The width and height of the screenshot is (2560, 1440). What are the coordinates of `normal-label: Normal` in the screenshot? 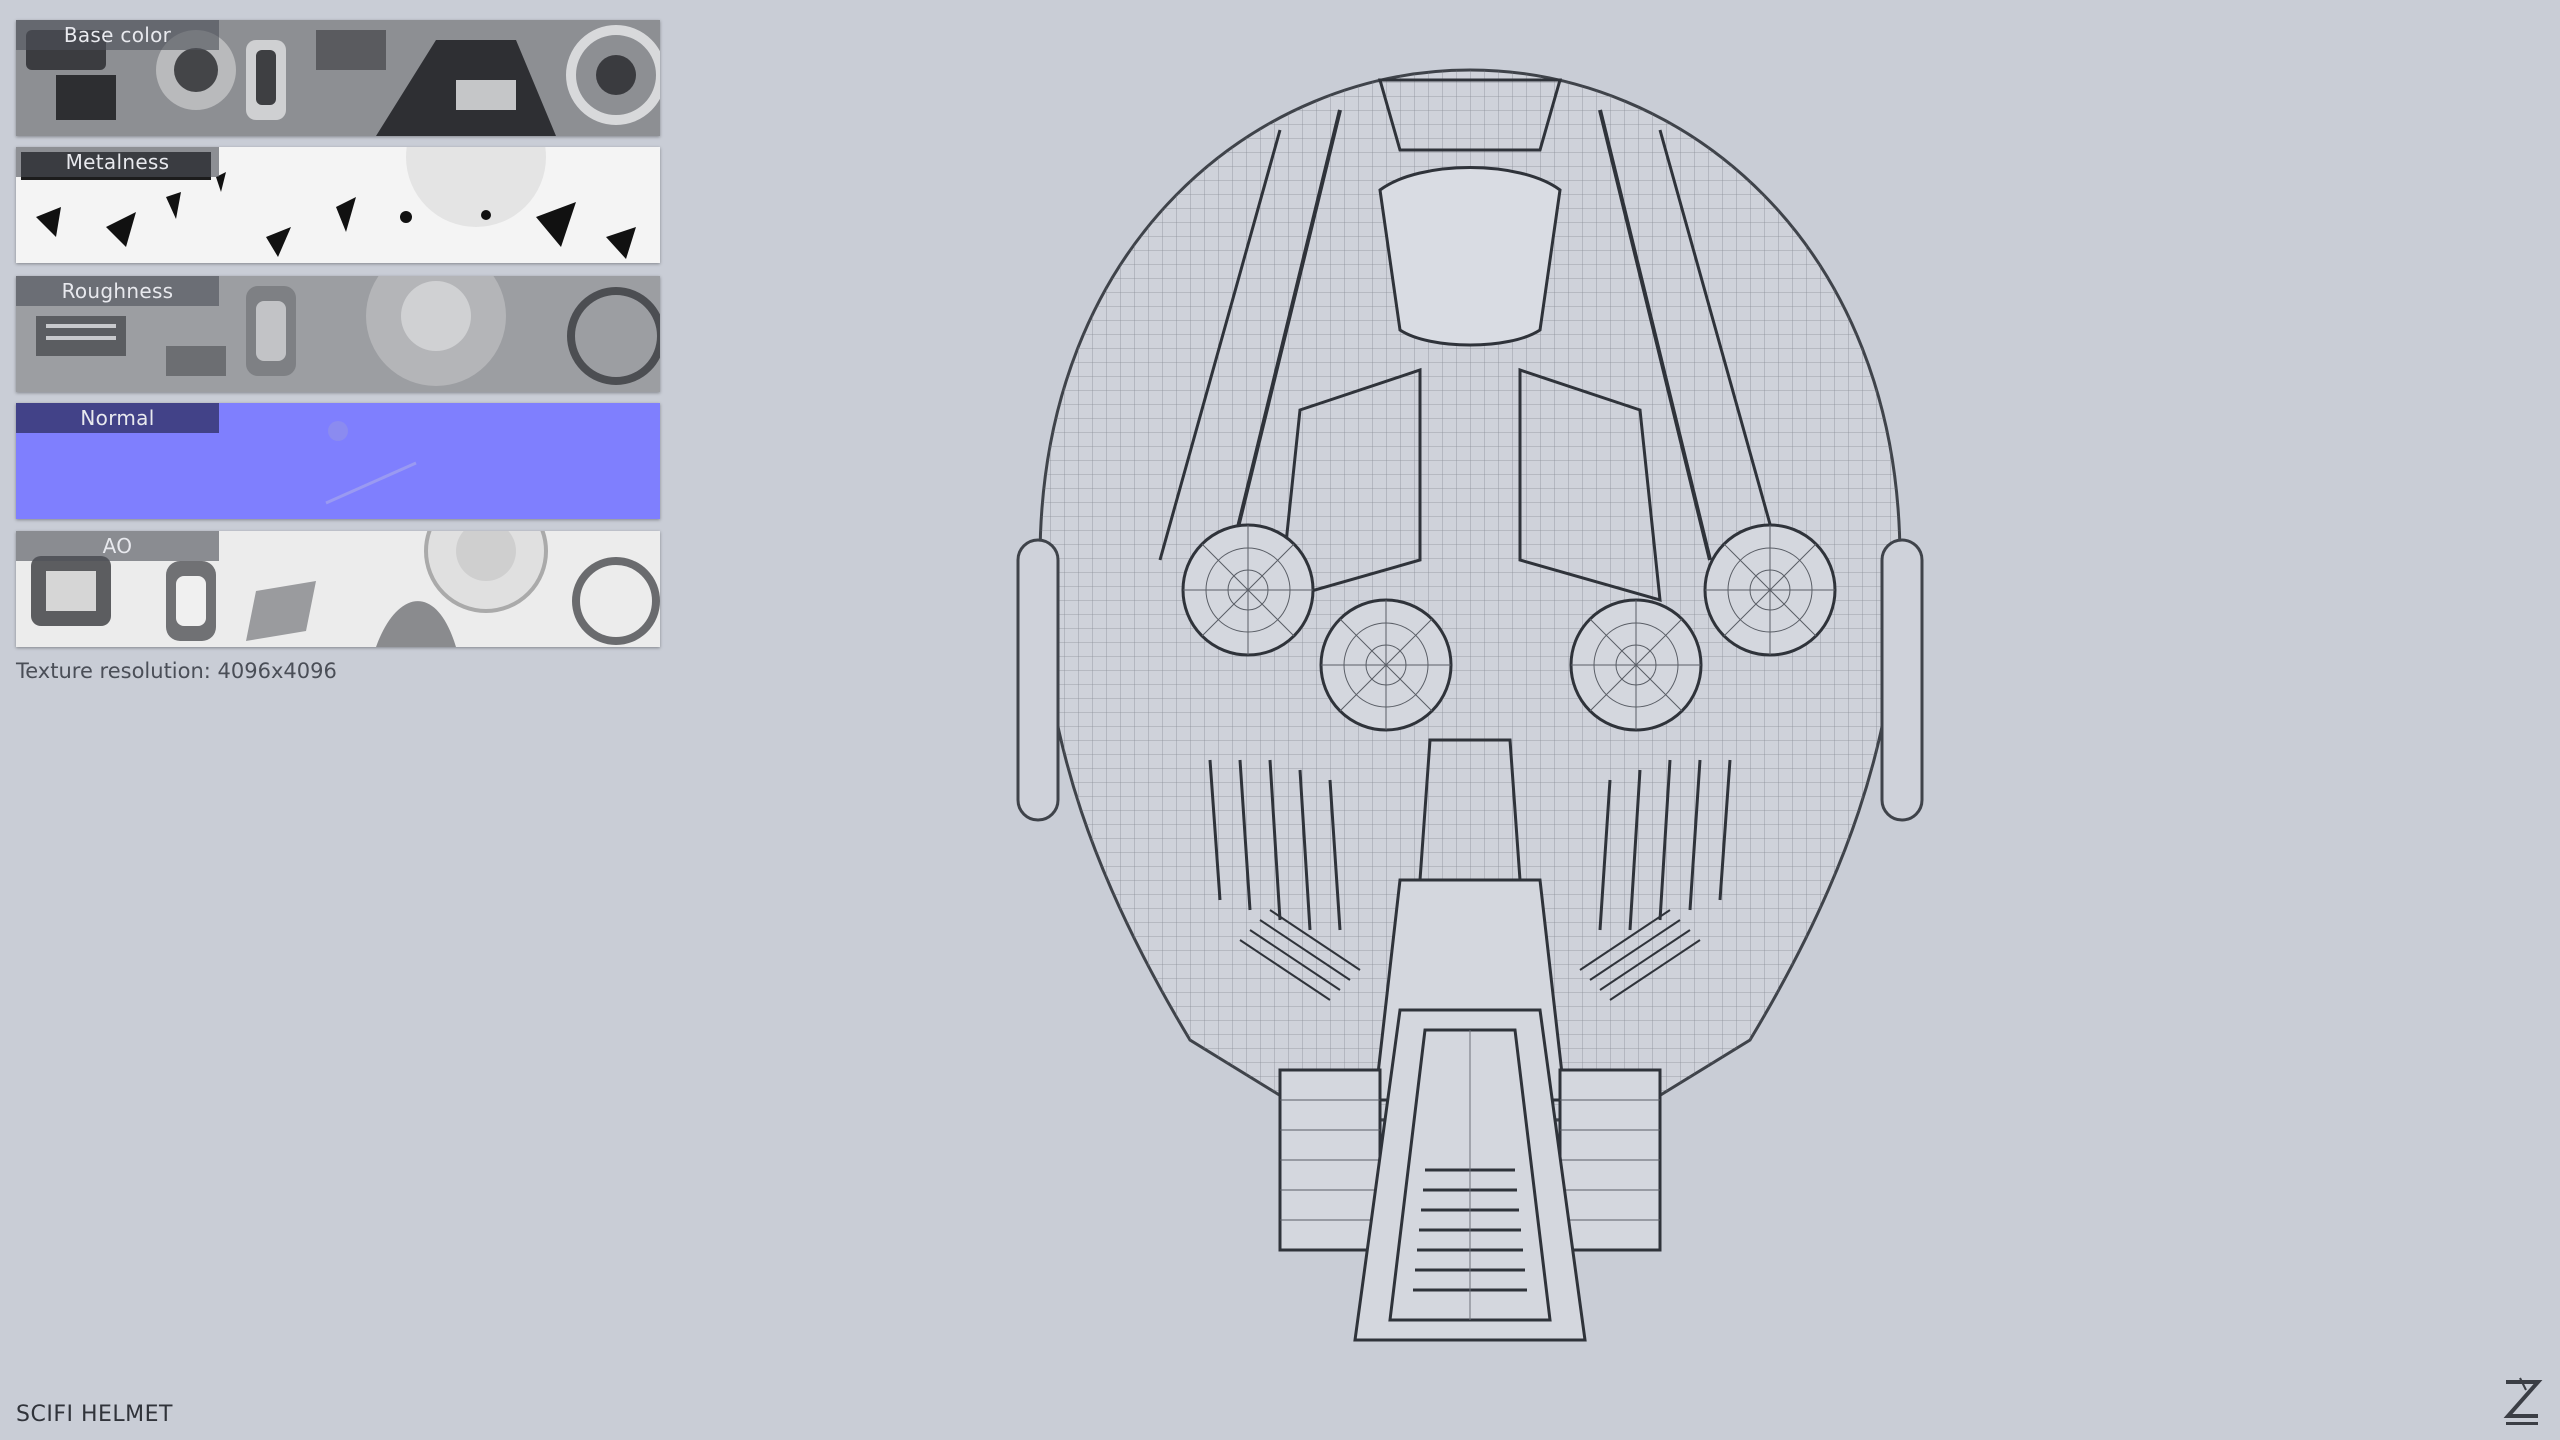 It's located at (117, 418).